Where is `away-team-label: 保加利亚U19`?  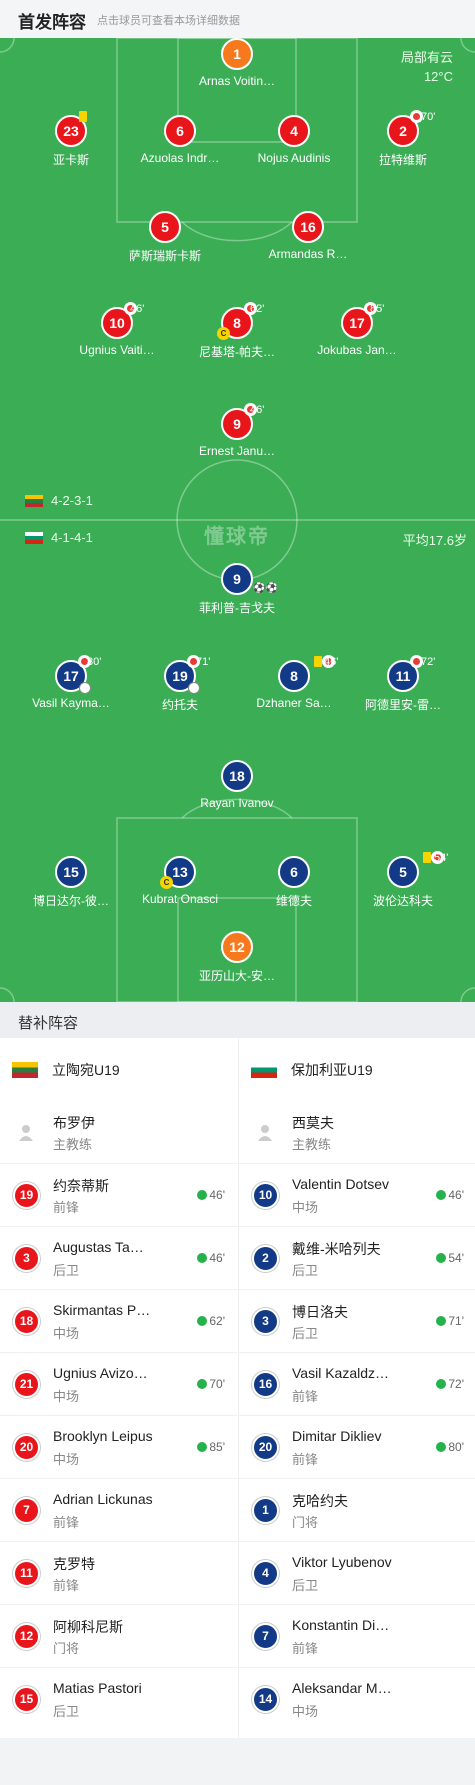
away-team-label: 保加利亚U19 is located at coordinates (312, 1070).